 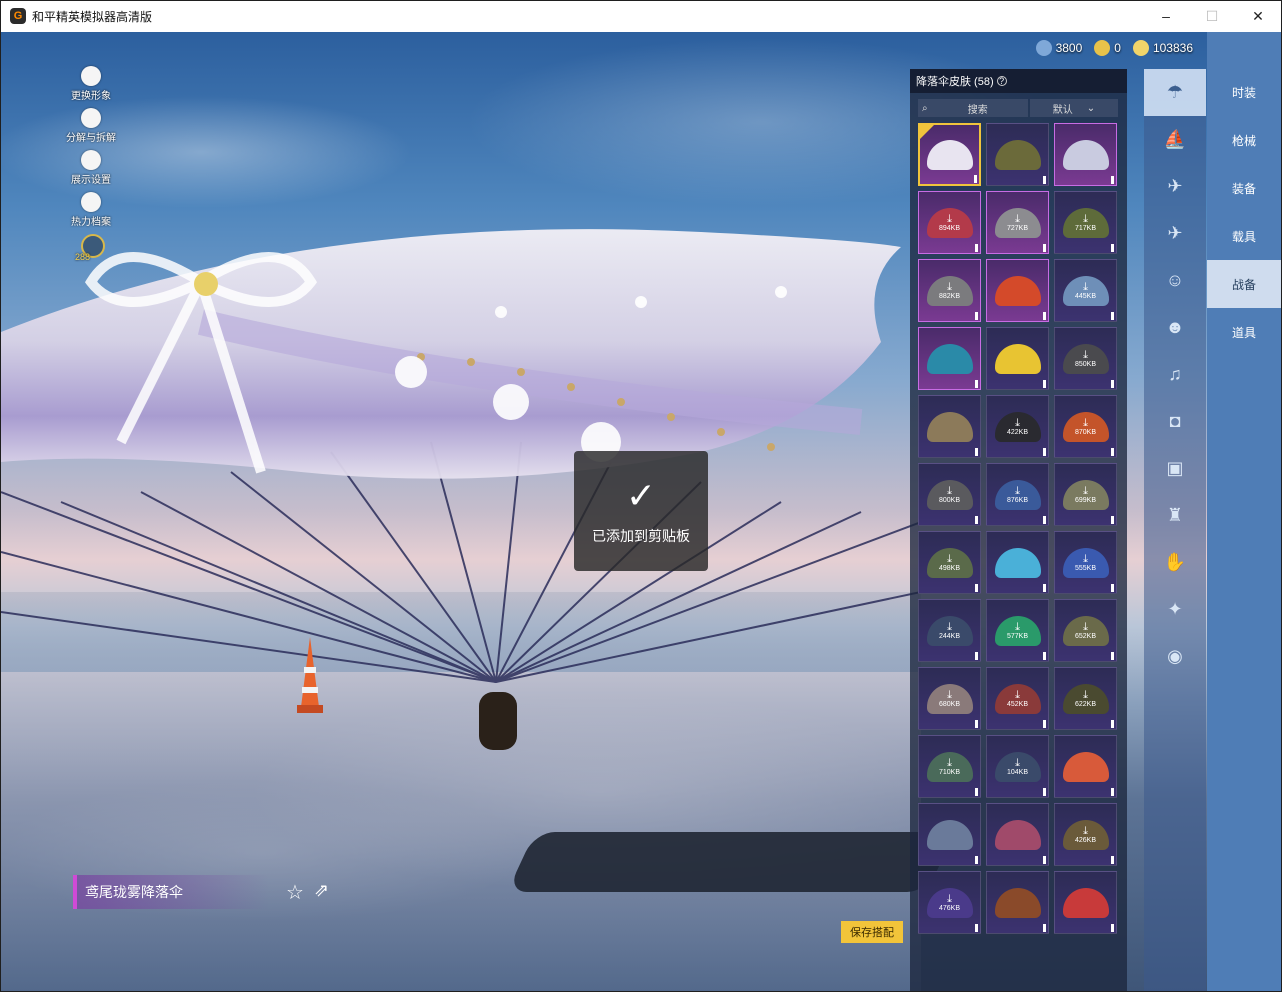 I want to click on minimize-button: –, so click(x=1166, y=16).